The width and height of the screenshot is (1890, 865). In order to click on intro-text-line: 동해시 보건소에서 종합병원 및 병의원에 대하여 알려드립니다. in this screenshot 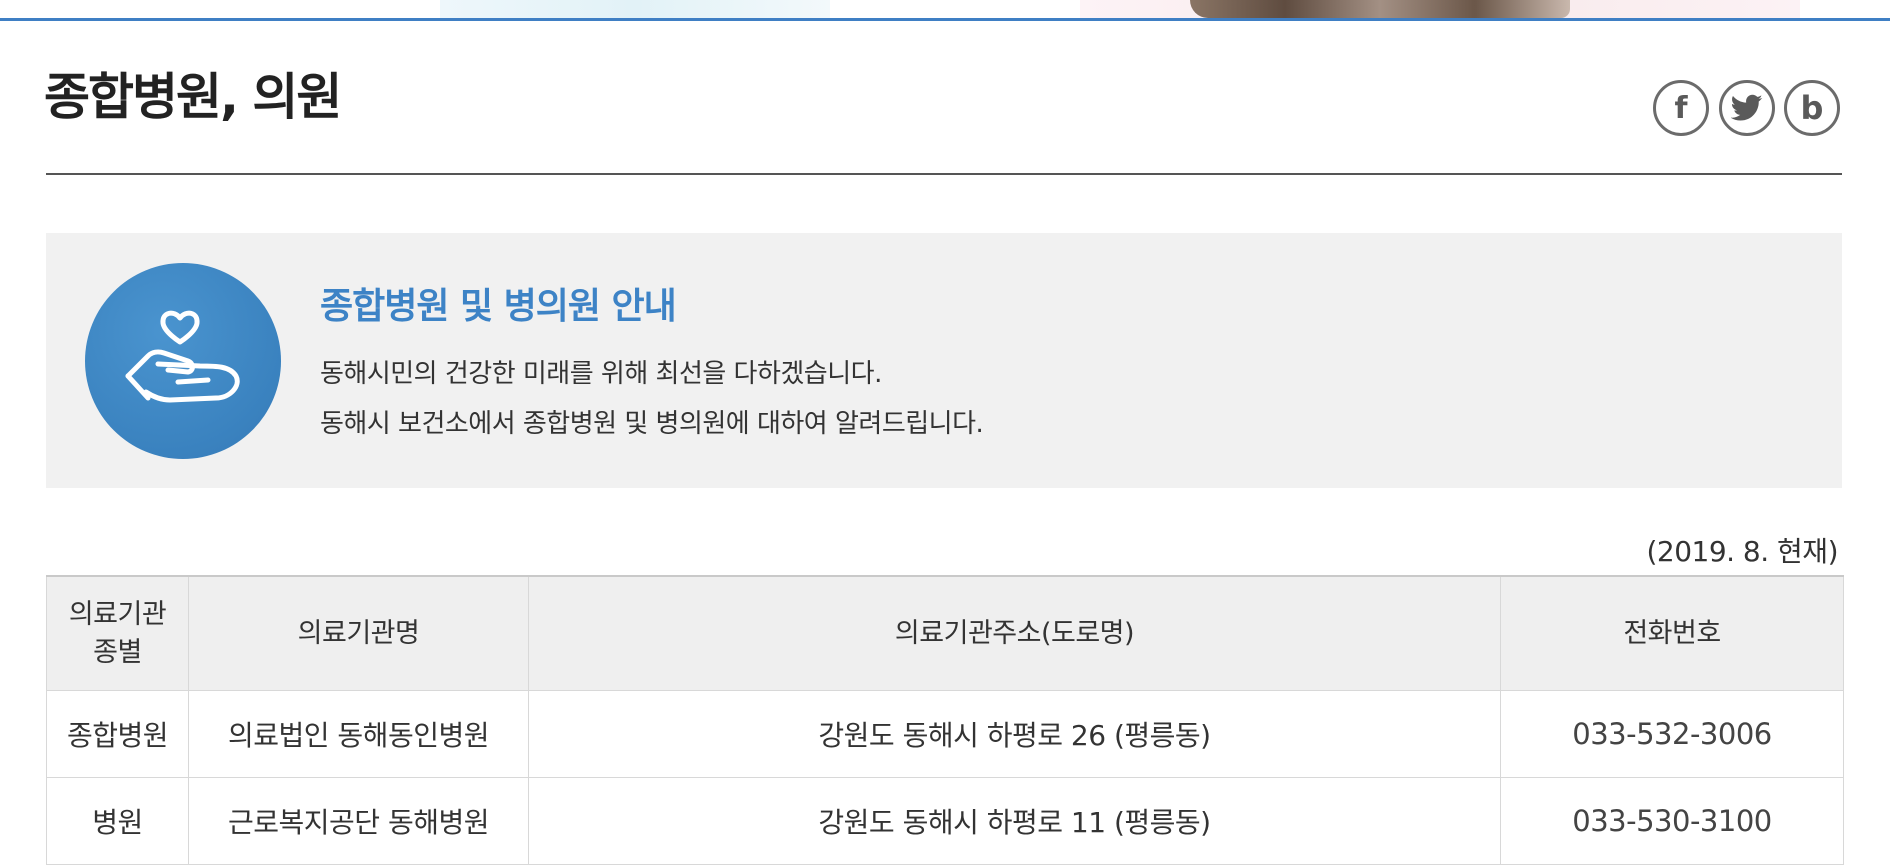, I will do `click(652, 424)`.